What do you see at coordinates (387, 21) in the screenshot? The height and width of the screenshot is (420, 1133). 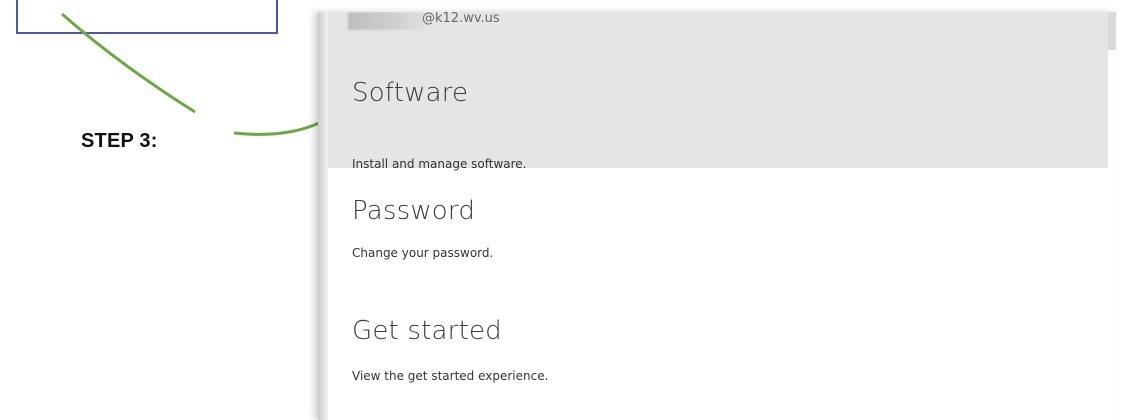 I see `redacted-username` at bounding box center [387, 21].